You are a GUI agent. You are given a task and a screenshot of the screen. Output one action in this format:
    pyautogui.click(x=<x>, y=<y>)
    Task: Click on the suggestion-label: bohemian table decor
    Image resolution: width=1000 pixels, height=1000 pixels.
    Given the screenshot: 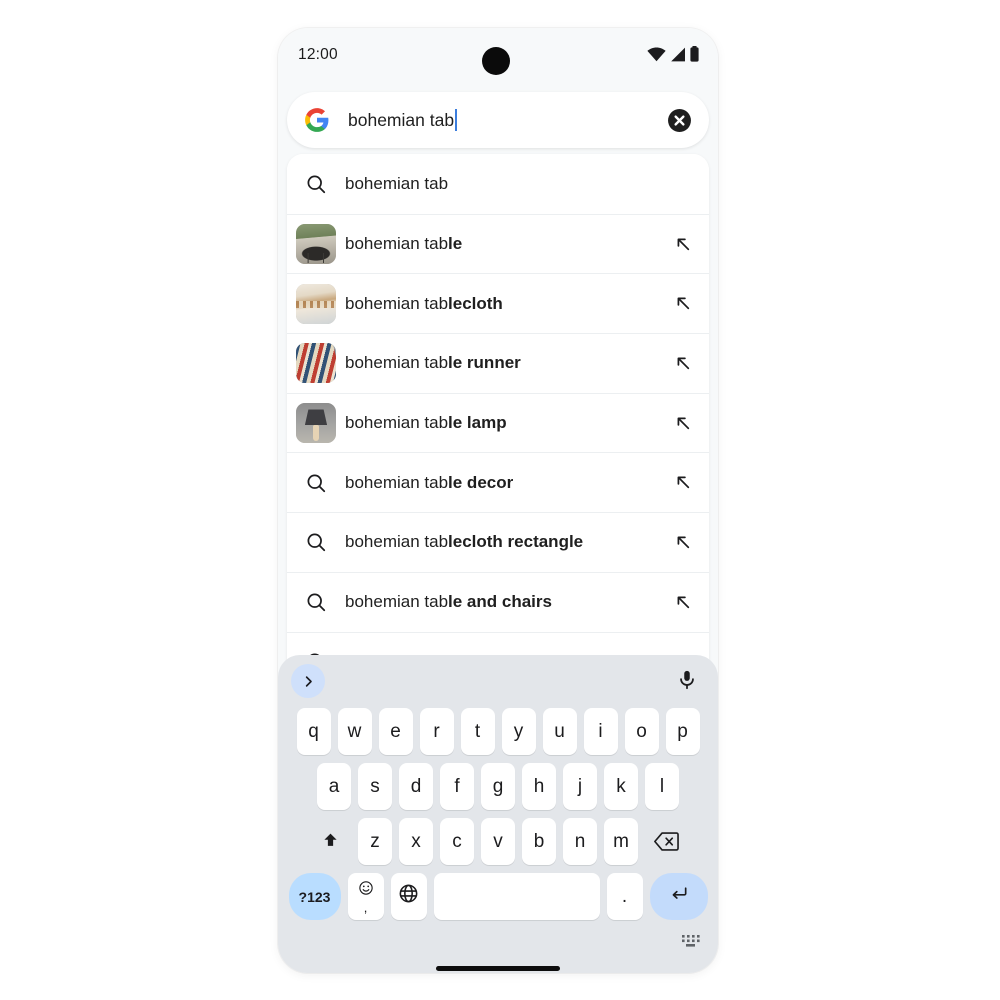 What is the action you would take?
    pyautogui.click(x=429, y=482)
    